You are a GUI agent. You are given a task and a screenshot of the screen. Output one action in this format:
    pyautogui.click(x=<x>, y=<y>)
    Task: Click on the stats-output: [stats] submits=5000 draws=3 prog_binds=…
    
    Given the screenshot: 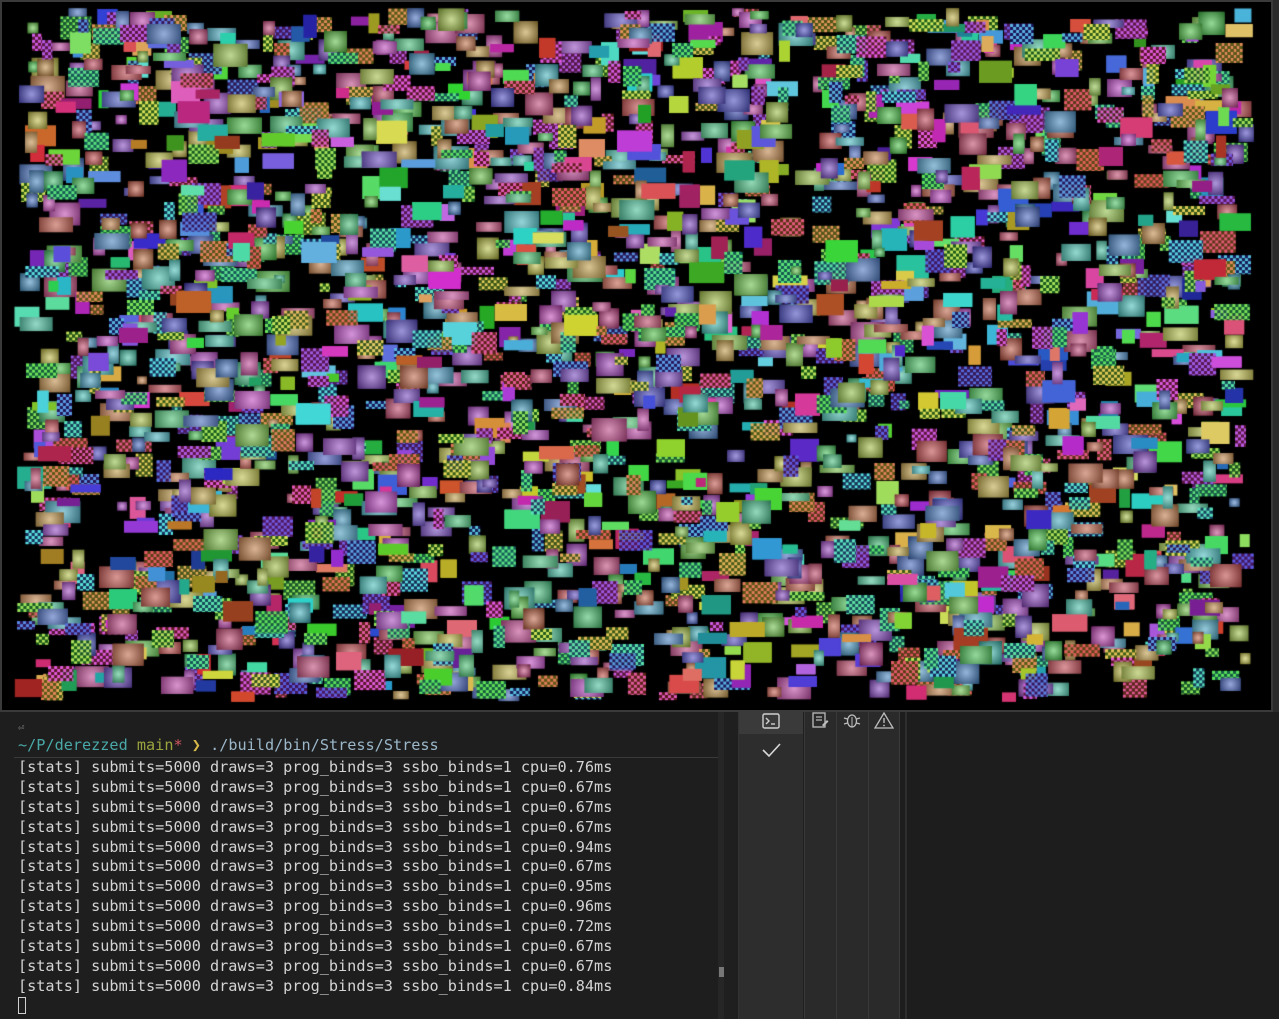 What is the action you would take?
    pyautogui.click(x=315, y=877)
    